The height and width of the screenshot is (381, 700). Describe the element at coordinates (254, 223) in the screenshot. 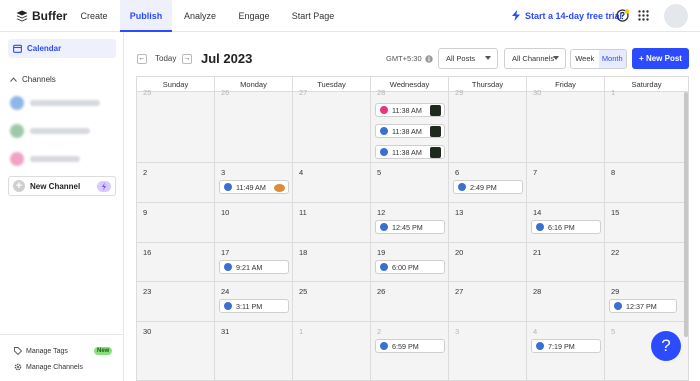

I see `calendar-day-cell: 10` at that location.